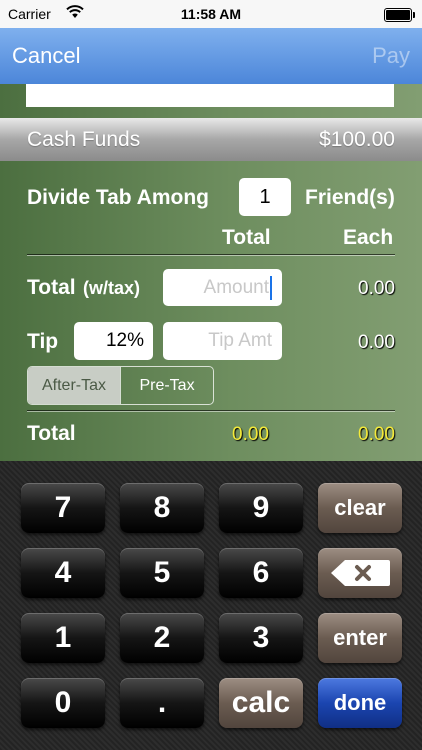 This screenshot has height=750, width=422. I want to click on amount-field: Amount, so click(222, 287).